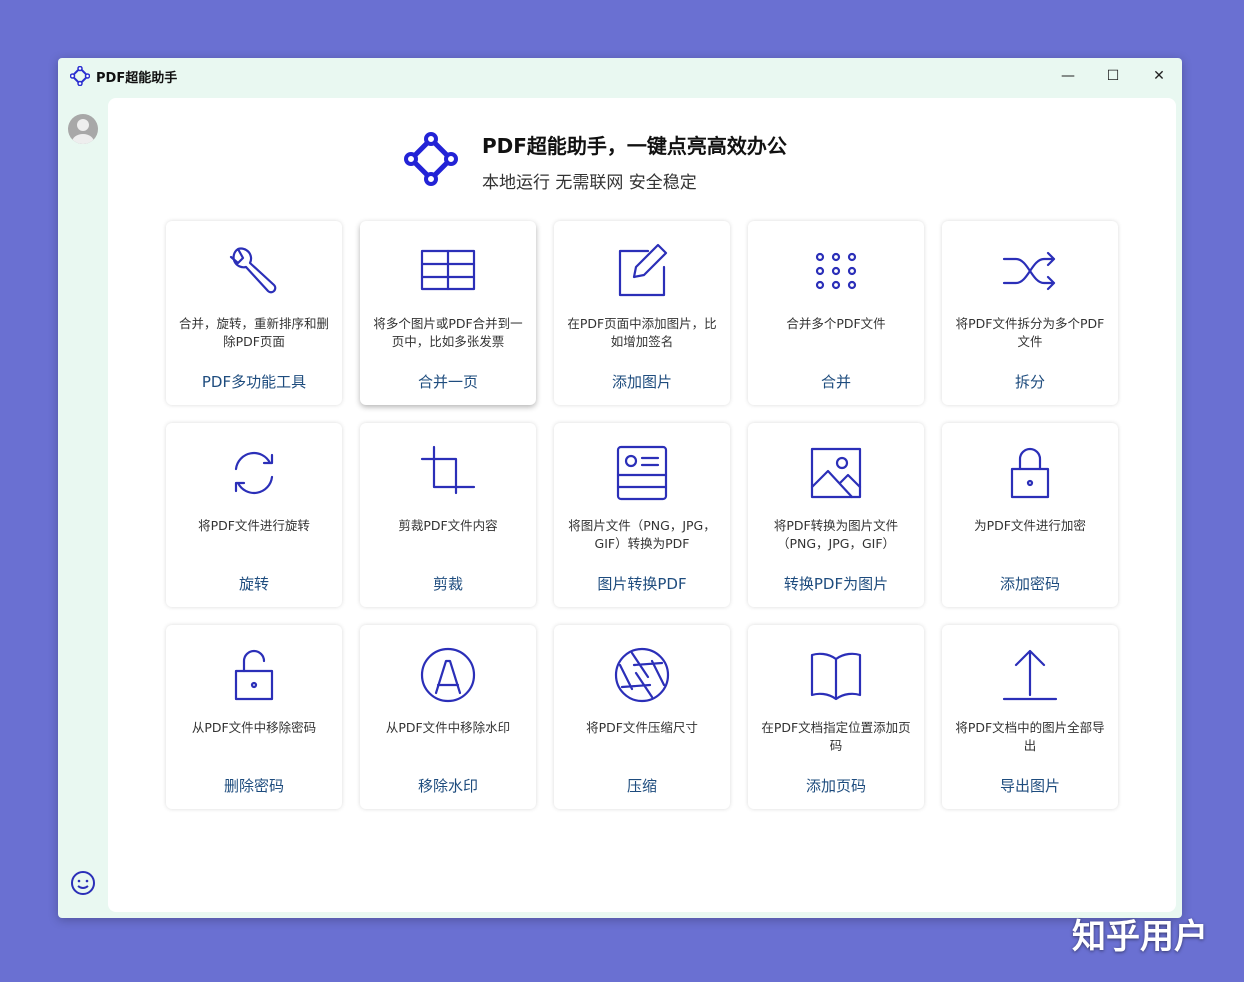  Describe the element at coordinates (836, 473) in the screenshot. I see `image-icon` at that location.